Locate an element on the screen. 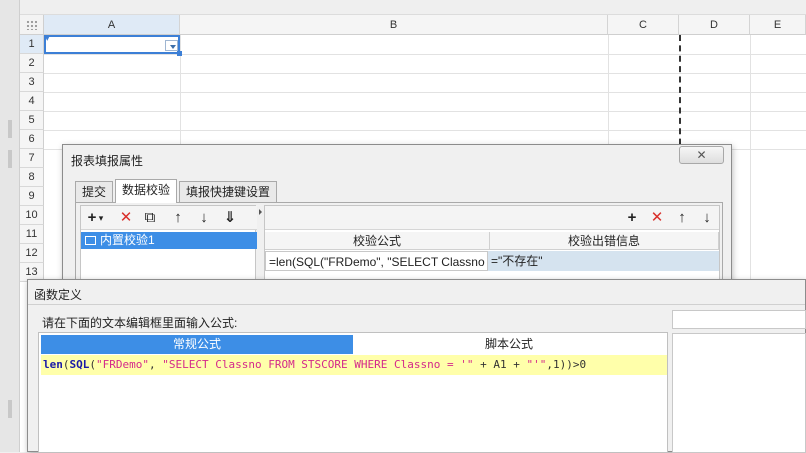 The height and width of the screenshot is (453, 806). top-band is located at coordinates (413, 7).